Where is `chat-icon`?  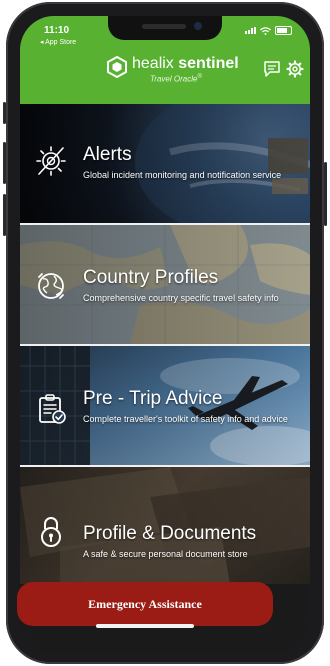
chat-icon is located at coordinates (272, 69).